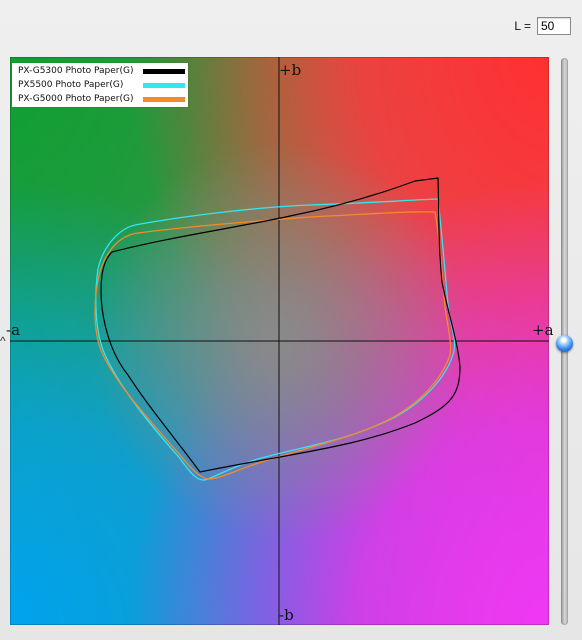 This screenshot has width=582, height=640. What do you see at coordinates (13, 330) in the screenshot?
I see `axis-label-minus-a: -a` at bounding box center [13, 330].